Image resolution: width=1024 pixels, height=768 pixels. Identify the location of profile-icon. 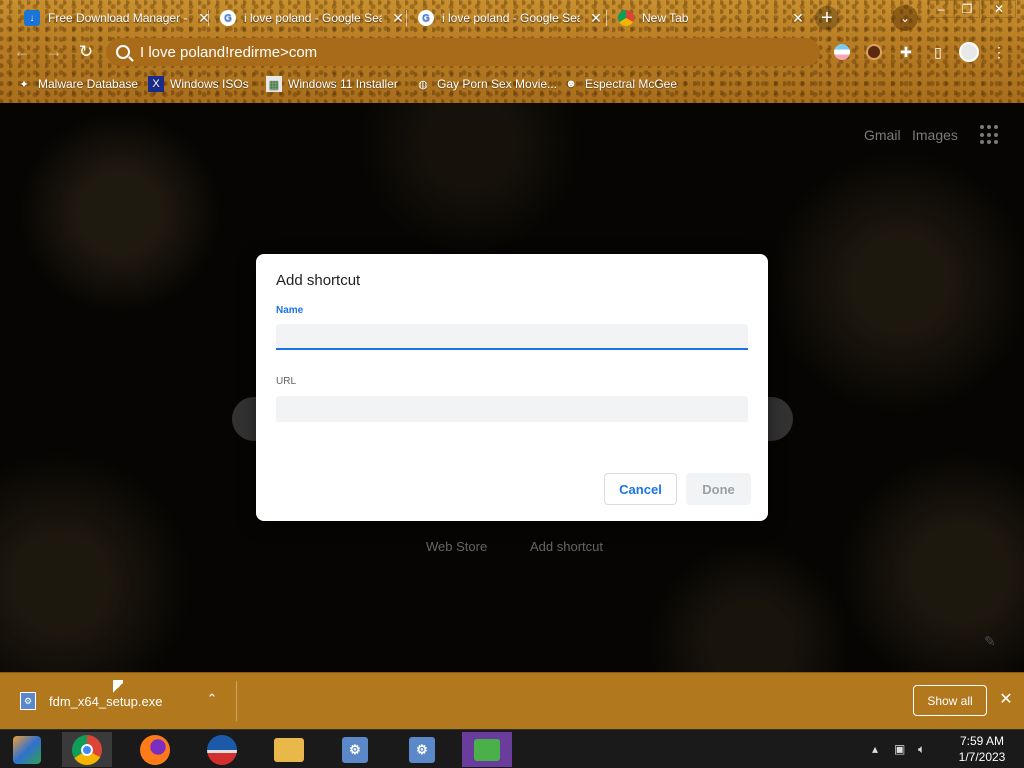
(969, 52).